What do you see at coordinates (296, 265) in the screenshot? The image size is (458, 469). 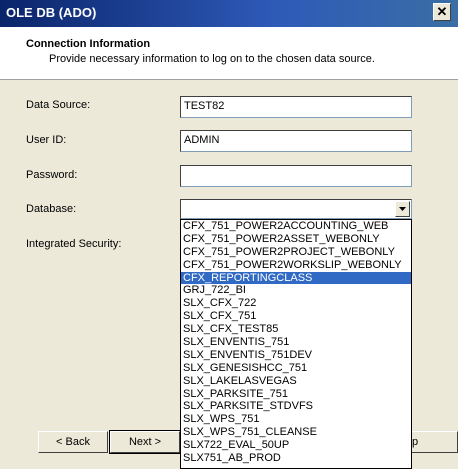 I see `database-list-item: CFX_751_POWER2WORKSLIP_WEBONLY` at bounding box center [296, 265].